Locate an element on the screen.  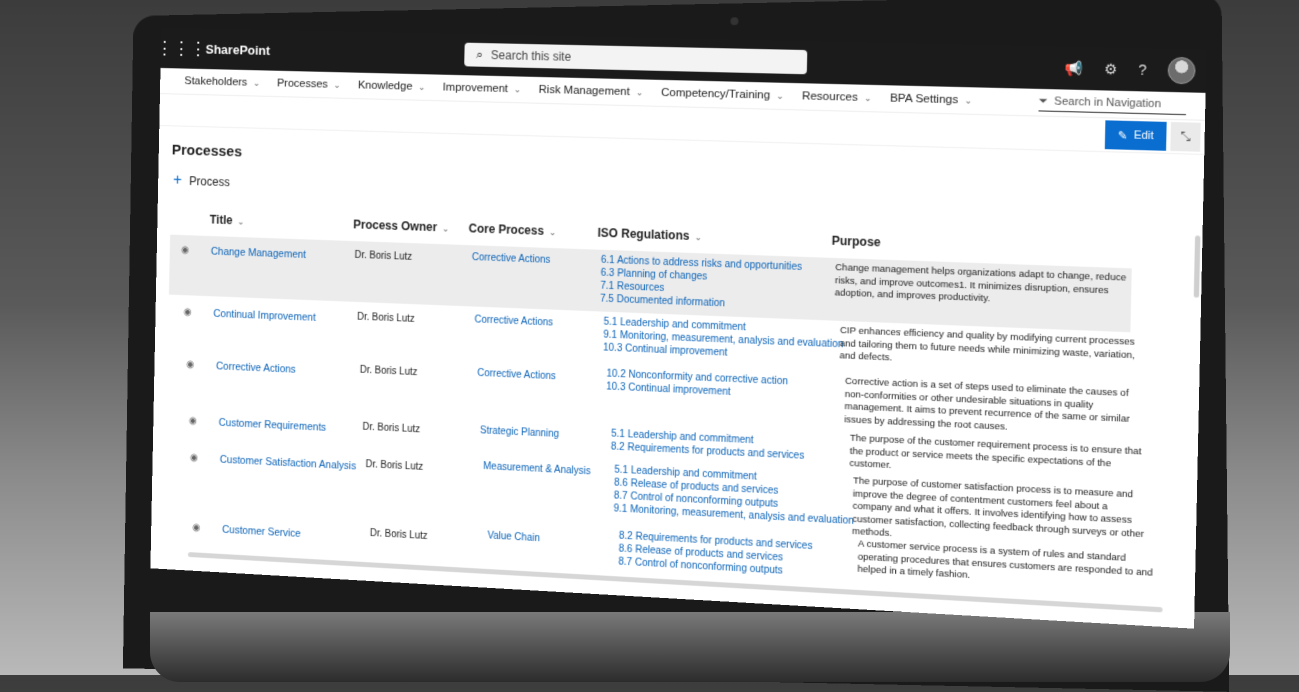
column-header-core: Core Process ⌄ is located at coordinates (512, 229).